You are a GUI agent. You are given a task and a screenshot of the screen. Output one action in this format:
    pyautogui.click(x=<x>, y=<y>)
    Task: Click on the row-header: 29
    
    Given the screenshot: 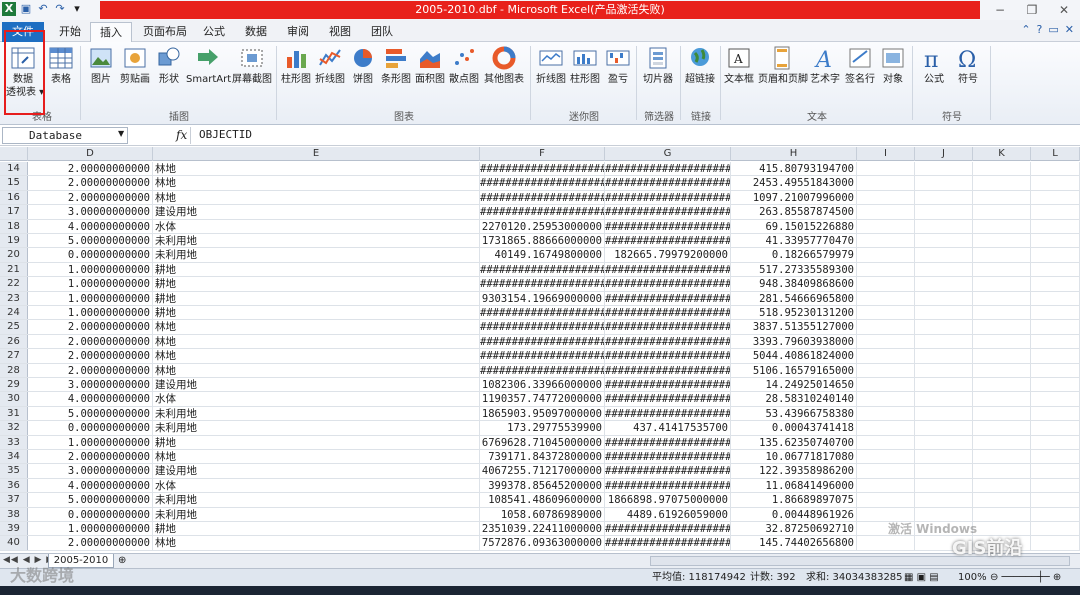 What is the action you would take?
    pyautogui.click(x=14, y=385)
    